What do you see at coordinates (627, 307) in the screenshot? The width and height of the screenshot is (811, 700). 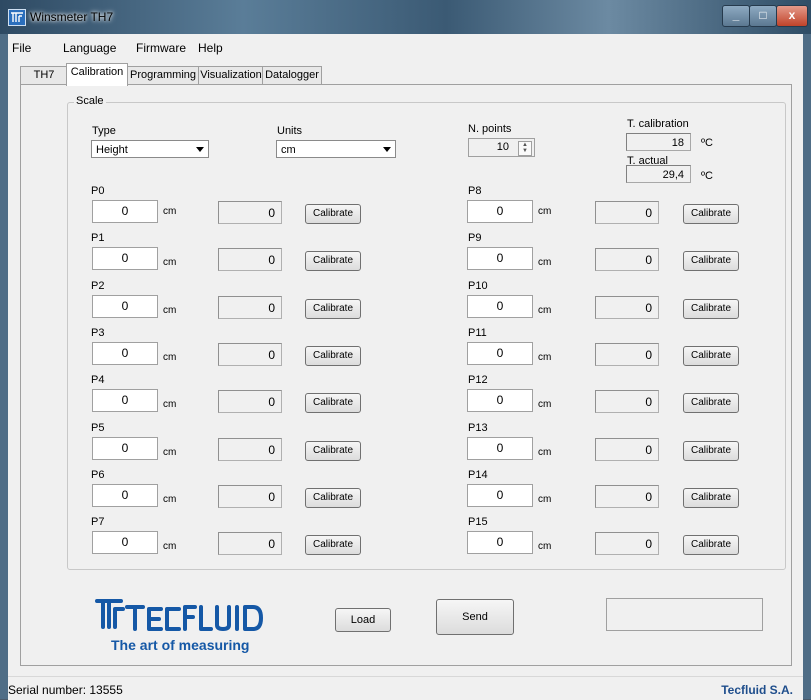 I see `point-reading-p10: 0` at bounding box center [627, 307].